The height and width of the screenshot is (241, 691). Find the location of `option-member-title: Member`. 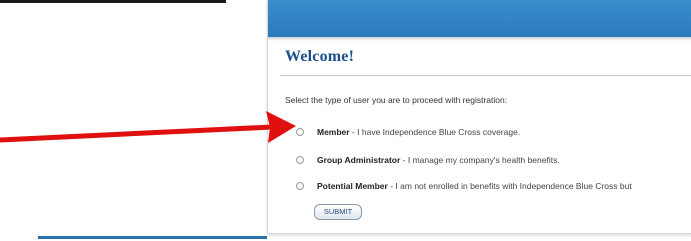

option-member-title: Member is located at coordinates (333, 132).